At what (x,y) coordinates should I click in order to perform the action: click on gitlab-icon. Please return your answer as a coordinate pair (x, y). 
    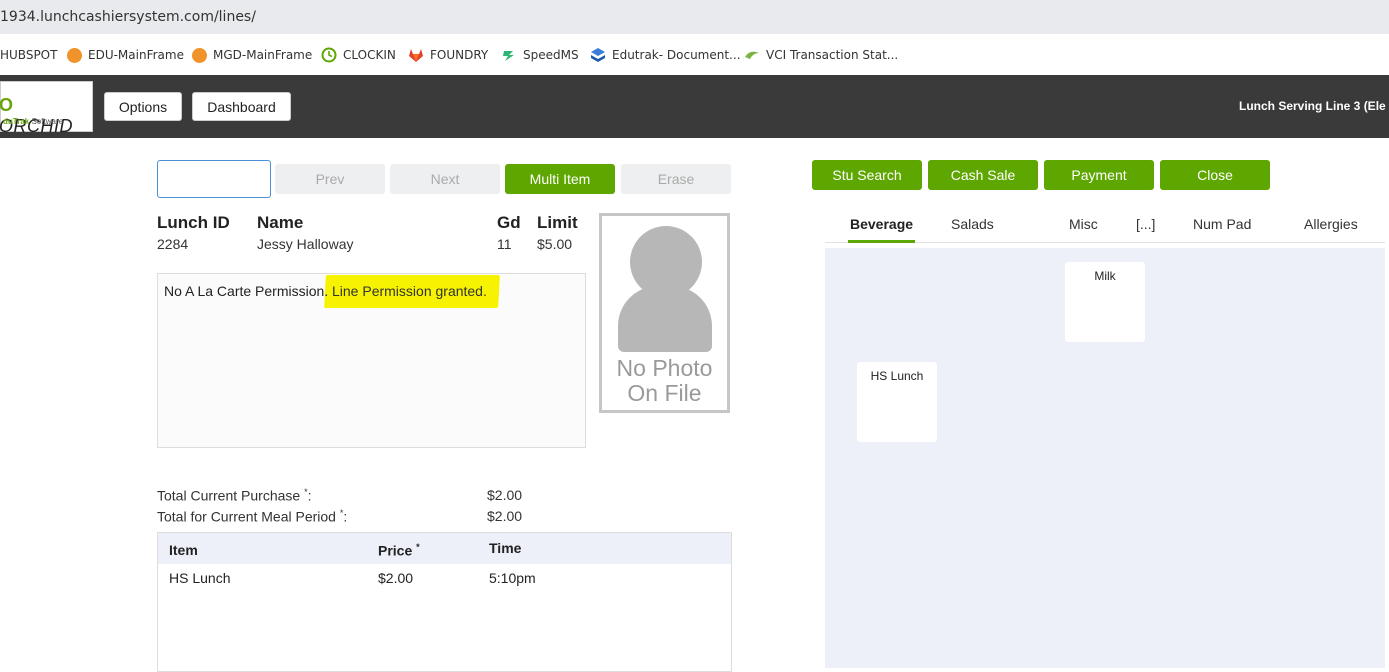
    Looking at the image, I should click on (416, 55).